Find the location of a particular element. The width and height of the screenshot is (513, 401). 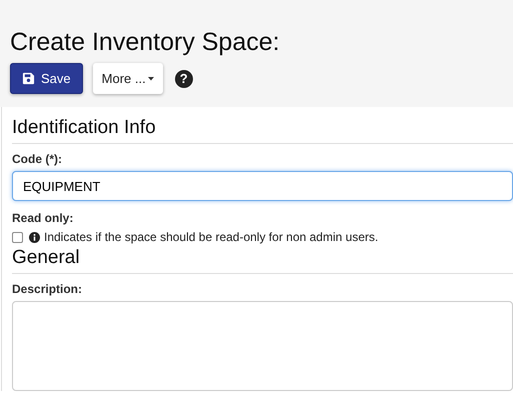

section-heading: Identification Info is located at coordinates (262, 130).